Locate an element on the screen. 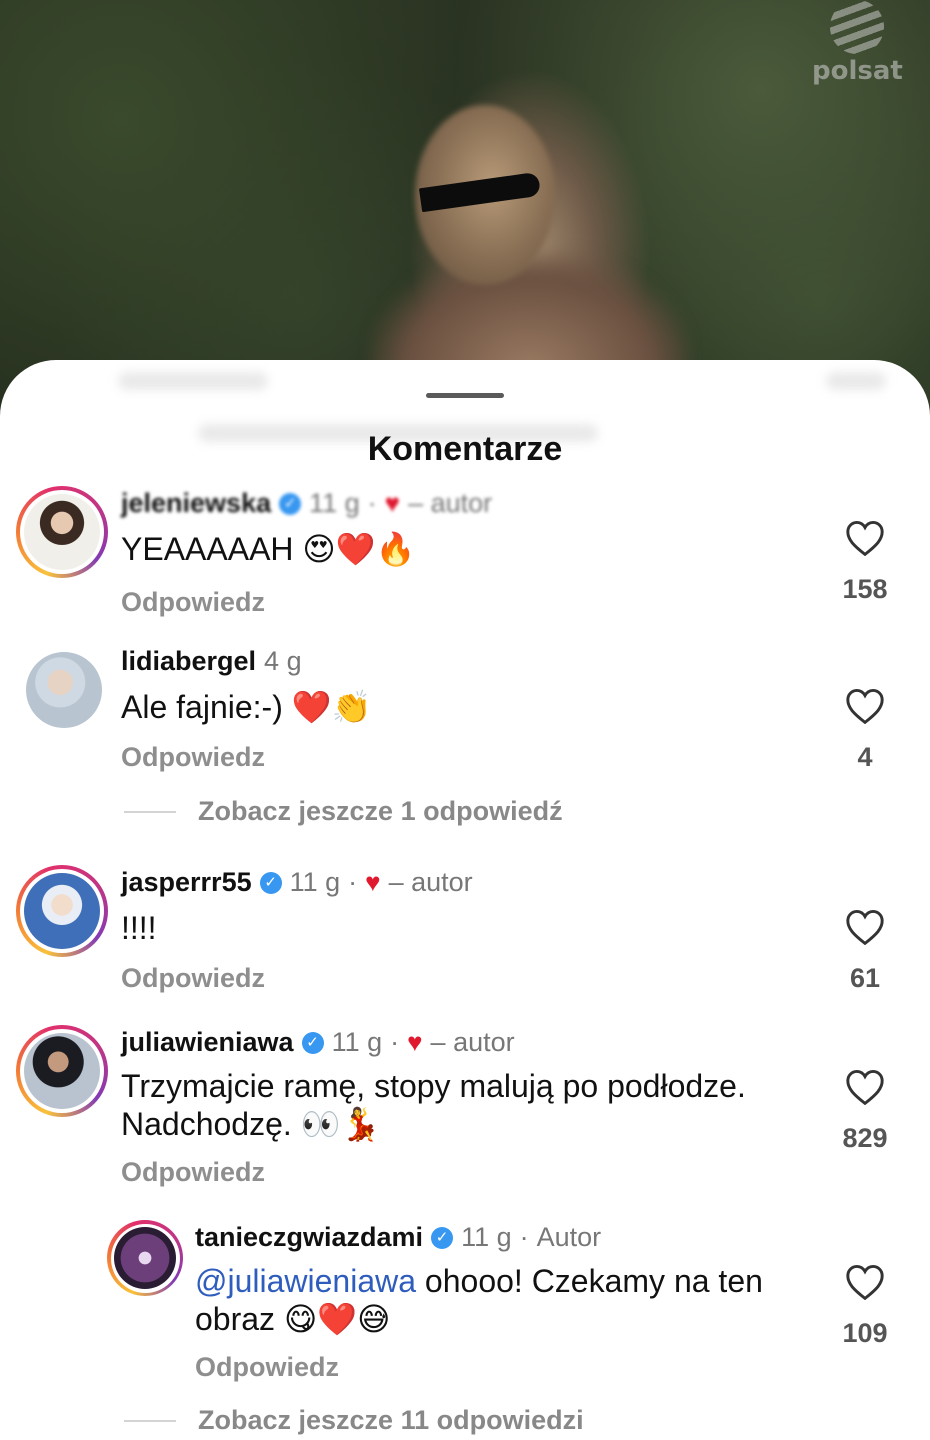 This screenshot has height=1440, width=930. comment-text: !!!! is located at coordinates (139, 928).